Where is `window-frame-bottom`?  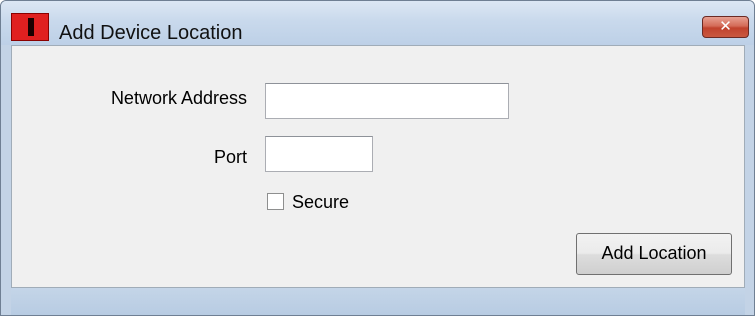
window-frame-bottom is located at coordinates (378, 301).